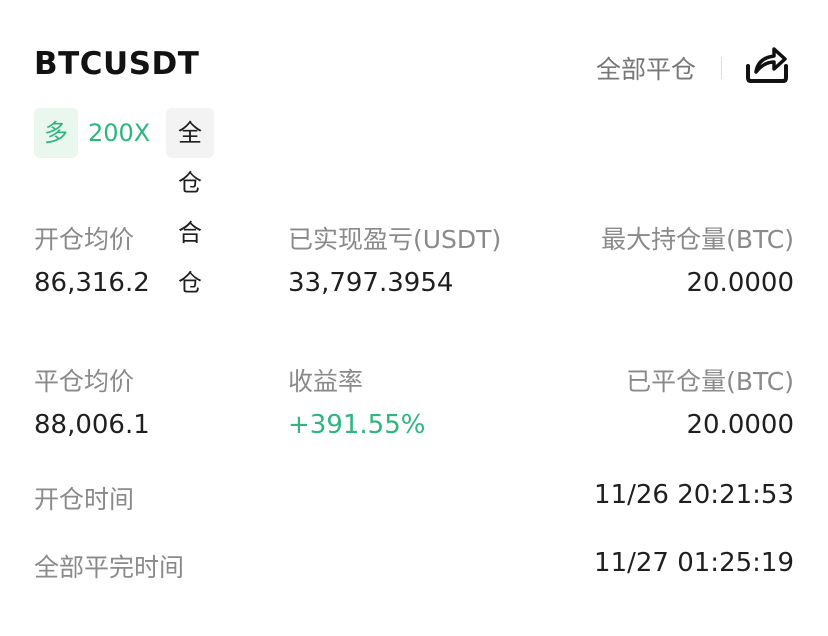  What do you see at coordinates (109, 567) in the screenshot?
I see `close-time-label: 全部平完时间` at bounding box center [109, 567].